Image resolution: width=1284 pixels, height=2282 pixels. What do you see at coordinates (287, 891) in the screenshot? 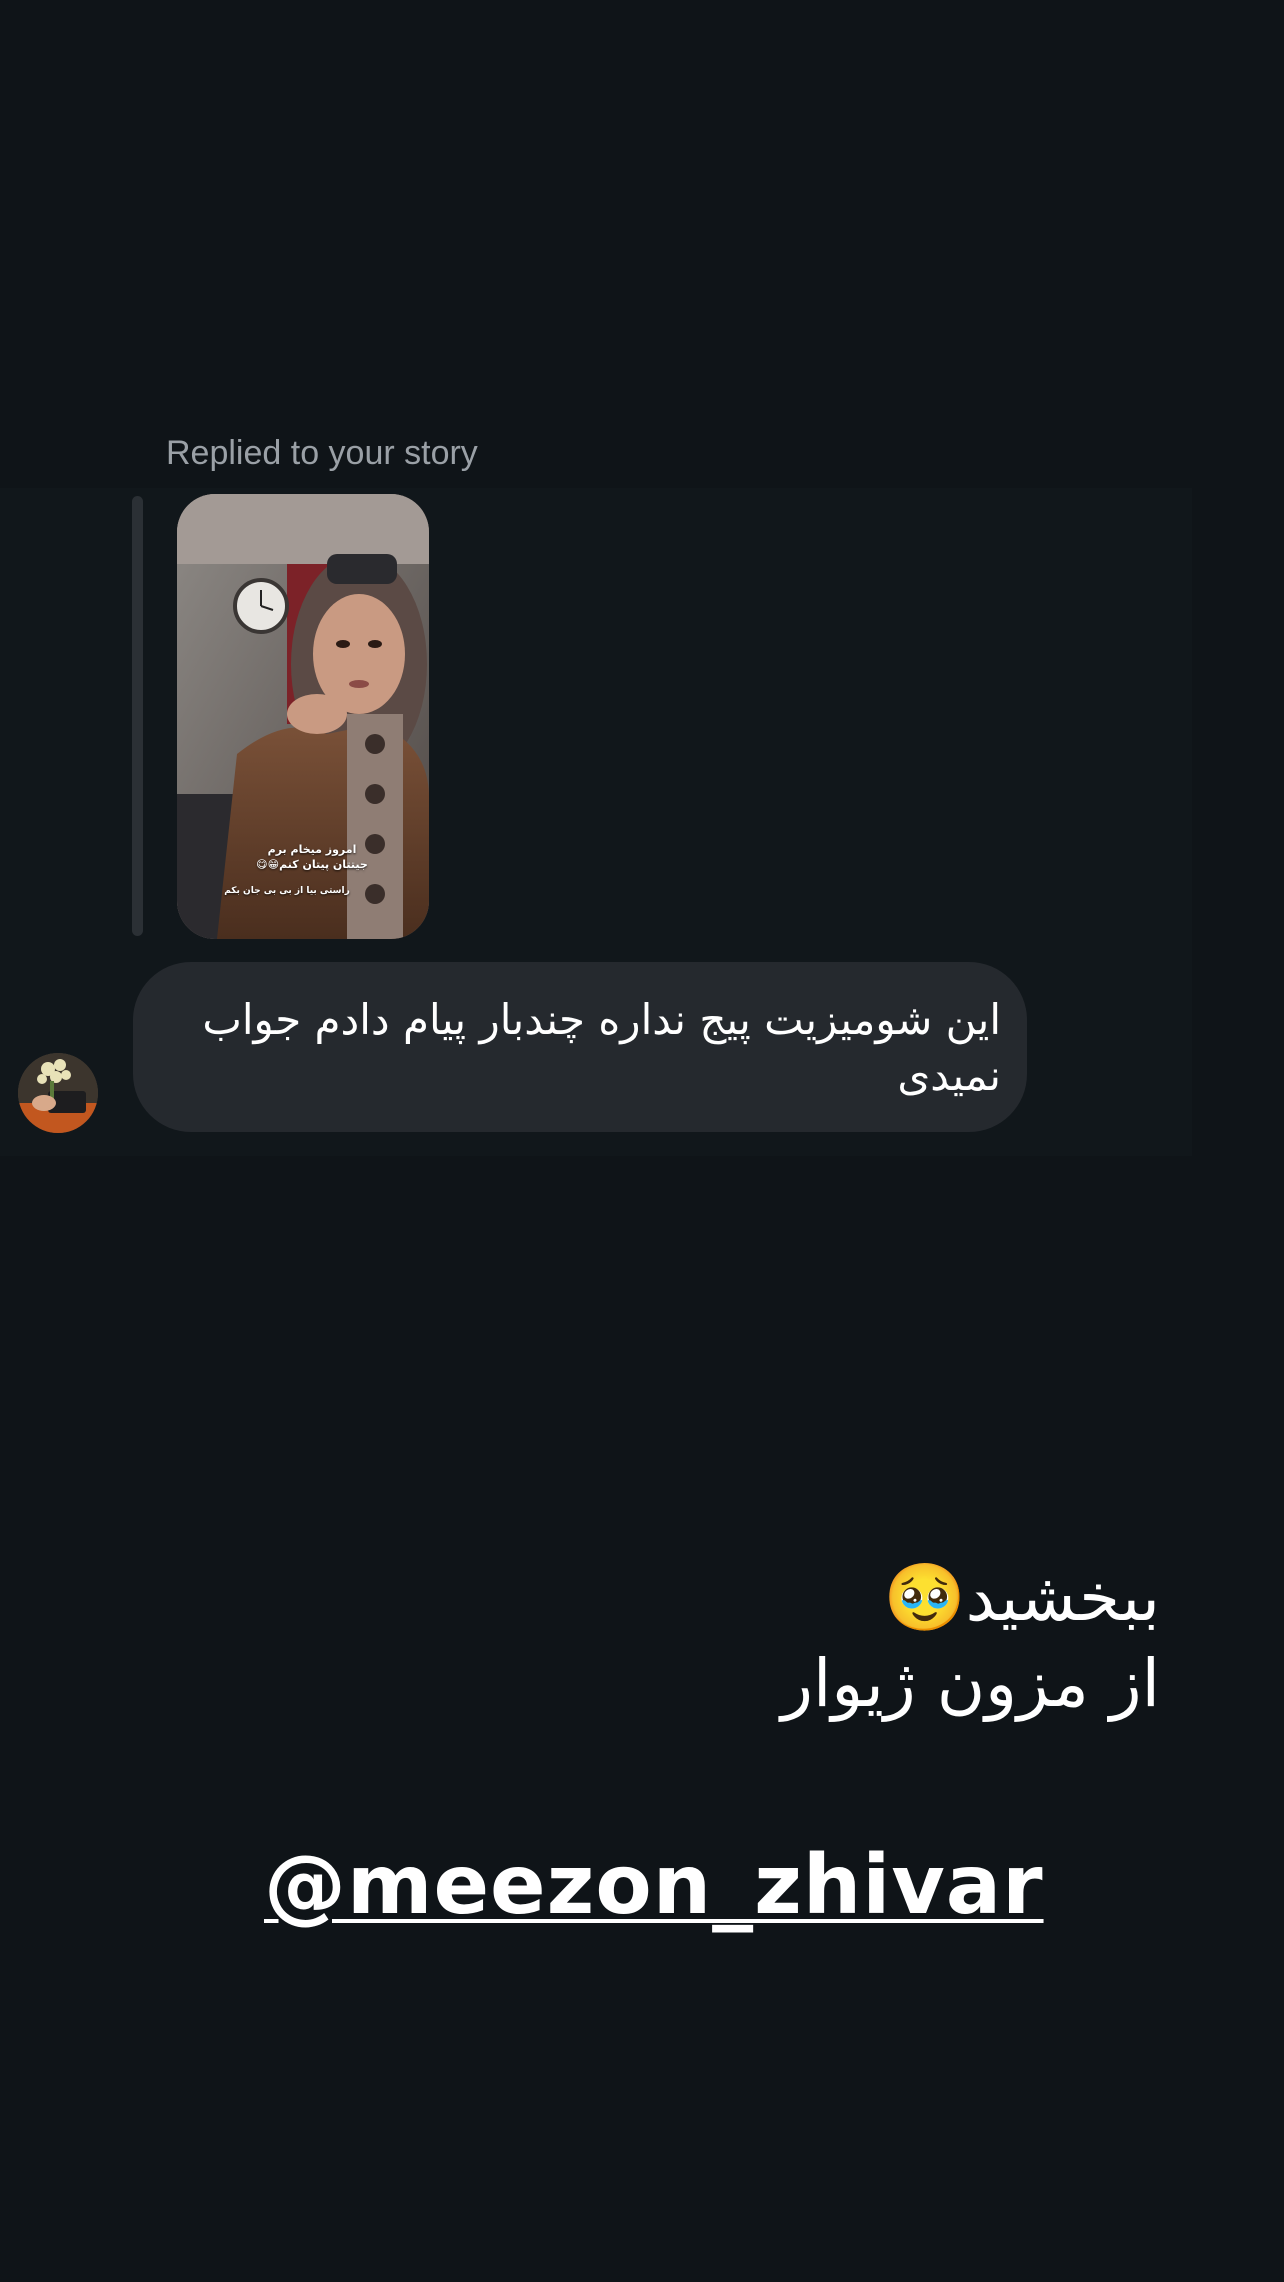
I see `story-caption-small: راستی بیا از بی بی جان بکم` at bounding box center [287, 891].